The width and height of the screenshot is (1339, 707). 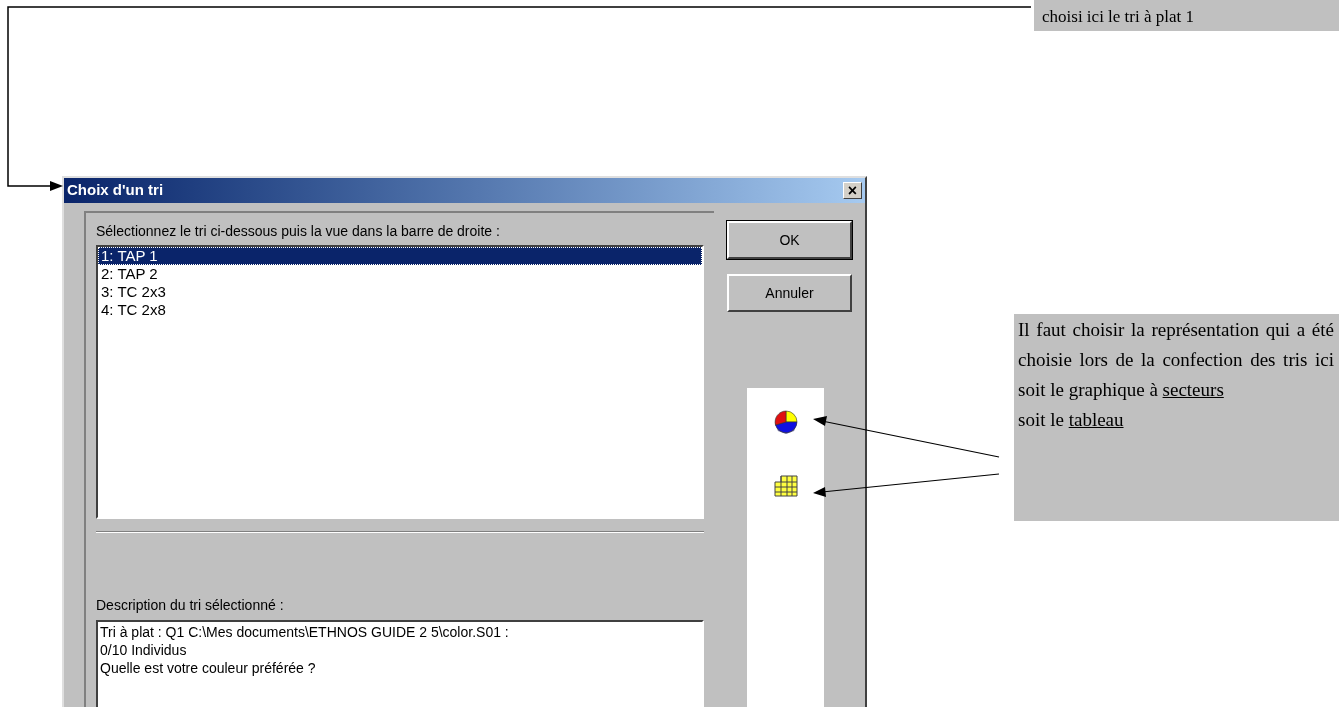 What do you see at coordinates (208, 668) in the screenshot?
I see `description-text: Quelle est votre couleur préférée ?` at bounding box center [208, 668].